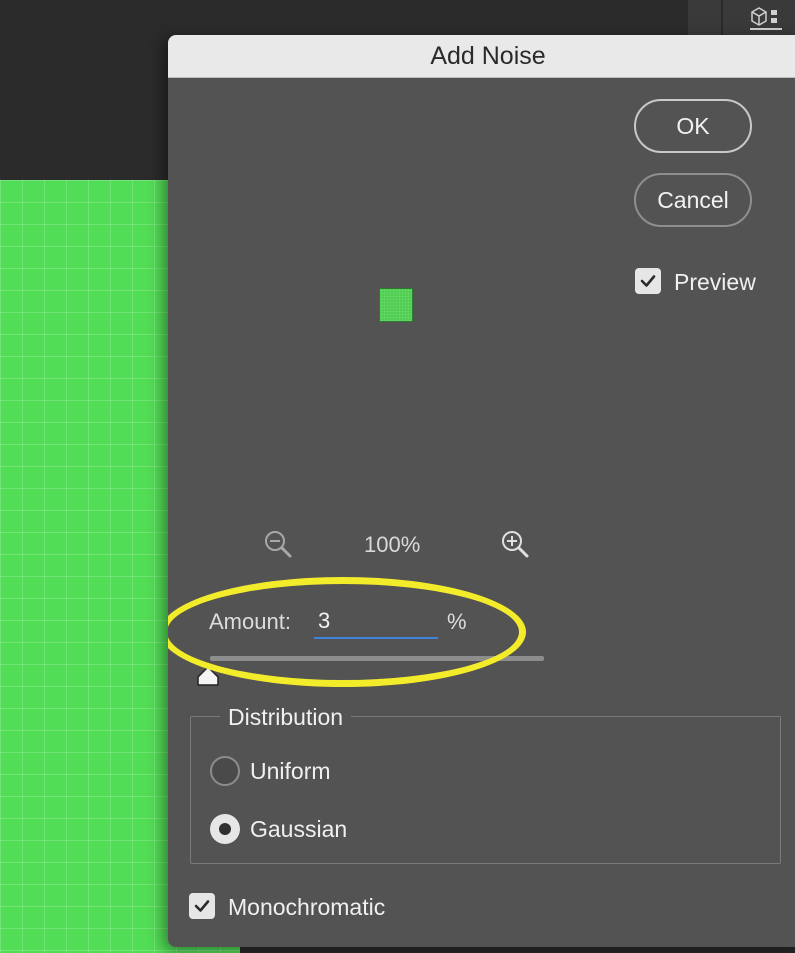 This screenshot has height=953, width=795. What do you see at coordinates (693, 126) in the screenshot?
I see `ok-button: OK` at bounding box center [693, 126].